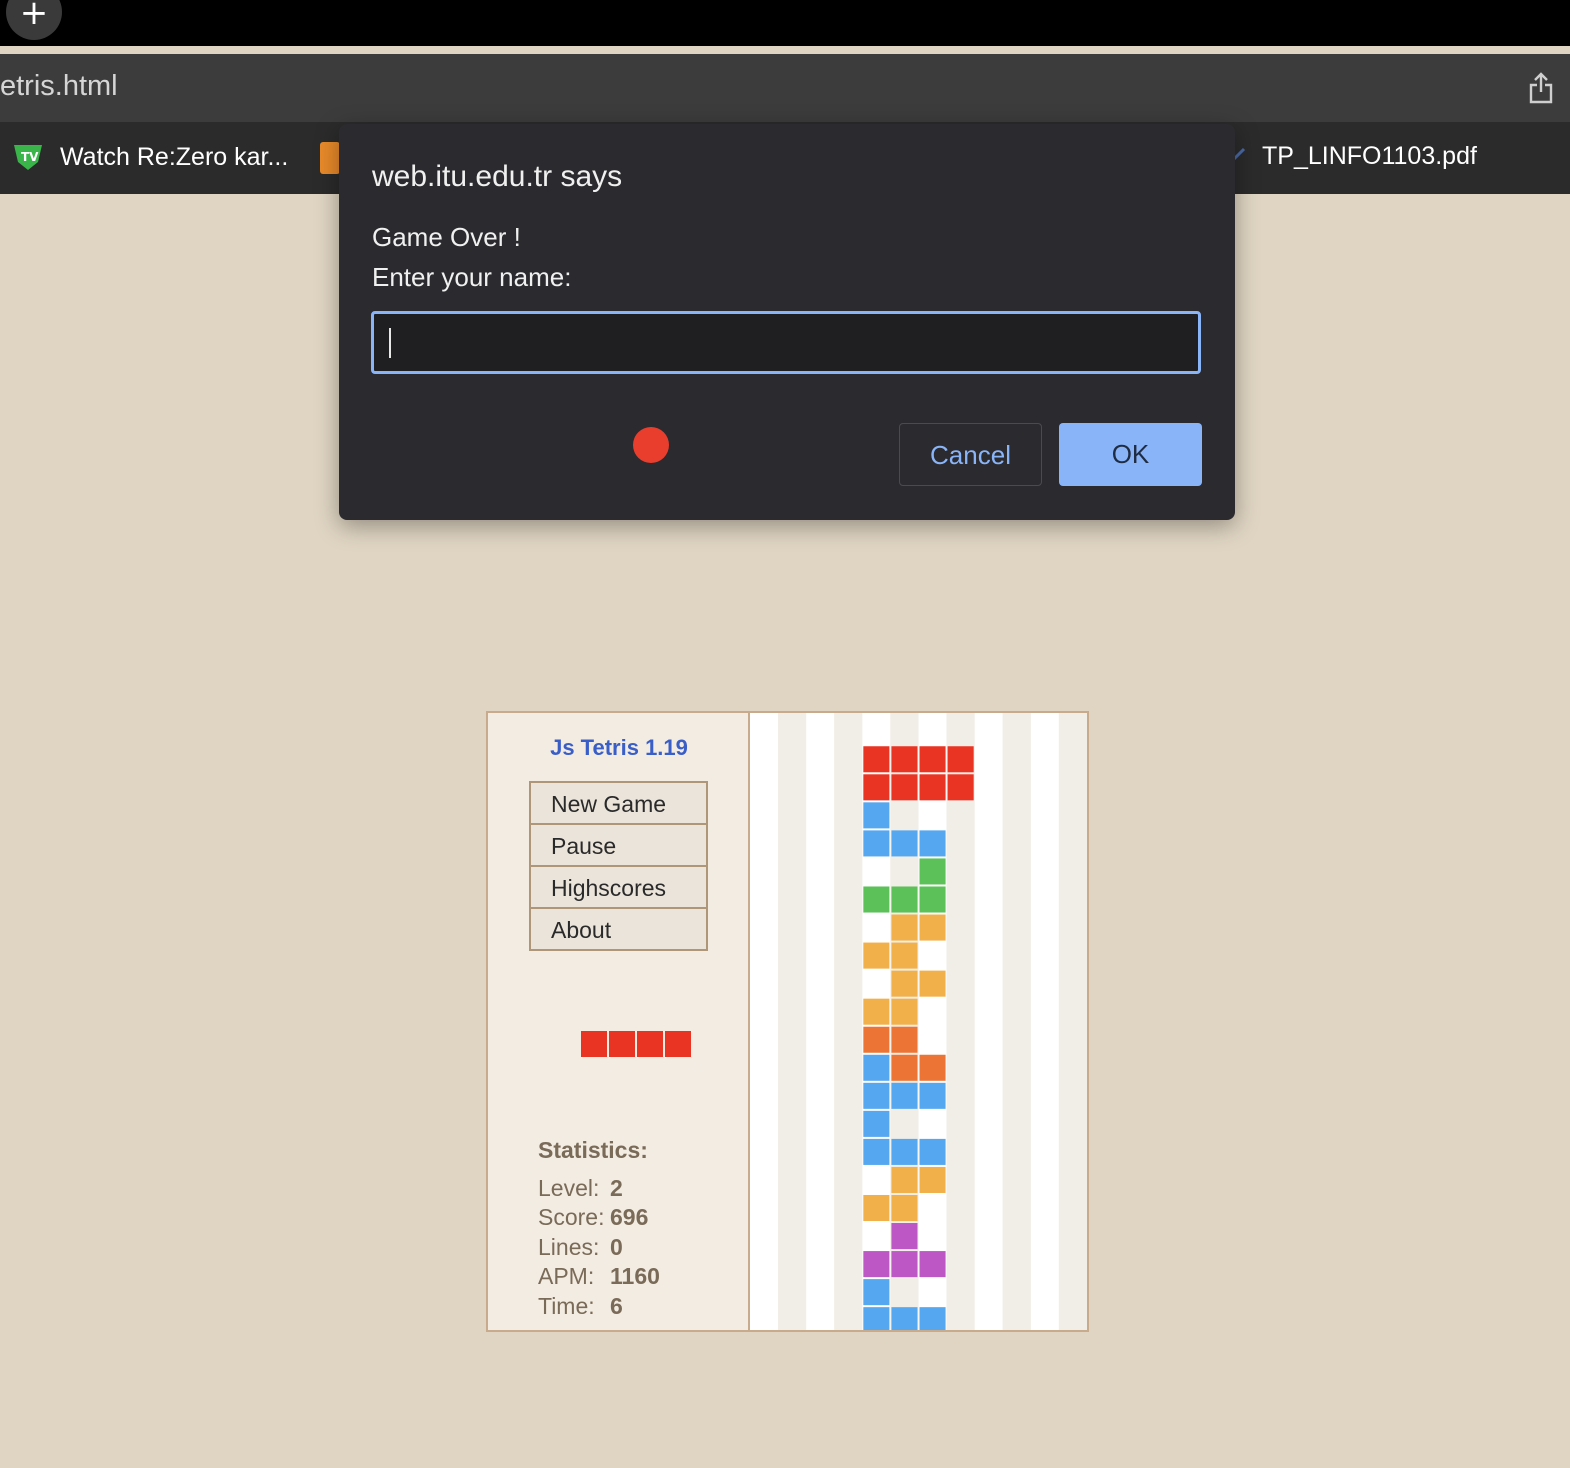  I want to click on stat-apm: APM: 1160, so click(599, 1276).